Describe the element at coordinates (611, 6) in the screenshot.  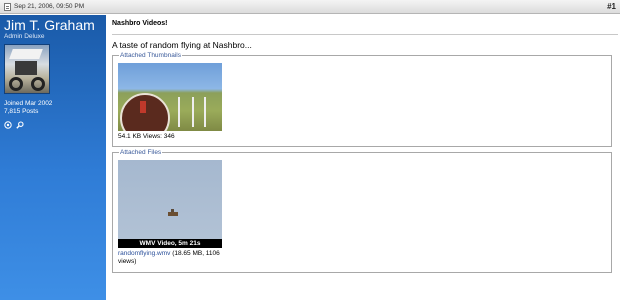
I see `post-number-link: #1` at that location.